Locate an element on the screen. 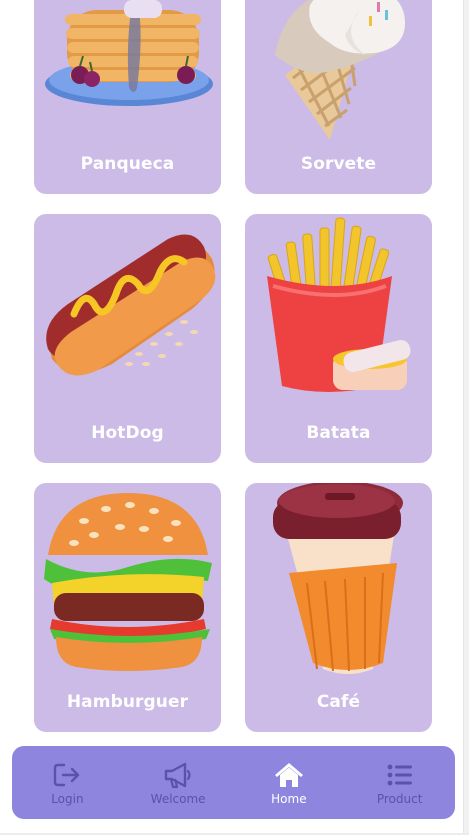  nav-home-label: Home is located at coordinates (289, 798).